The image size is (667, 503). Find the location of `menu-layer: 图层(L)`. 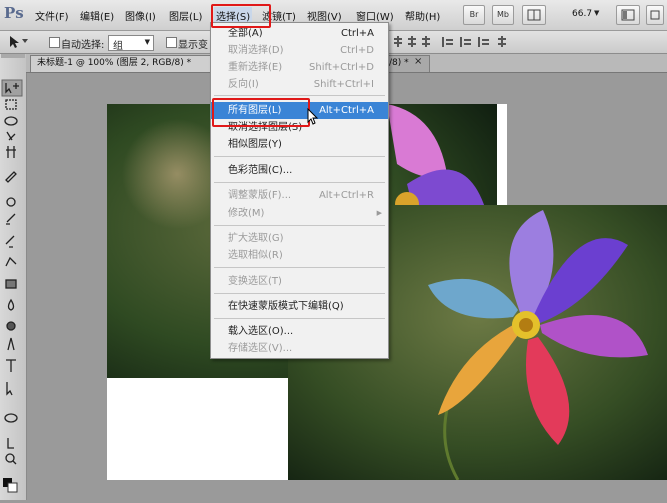

menu-layer: 图层(L) is located at coordinates (185, 15).